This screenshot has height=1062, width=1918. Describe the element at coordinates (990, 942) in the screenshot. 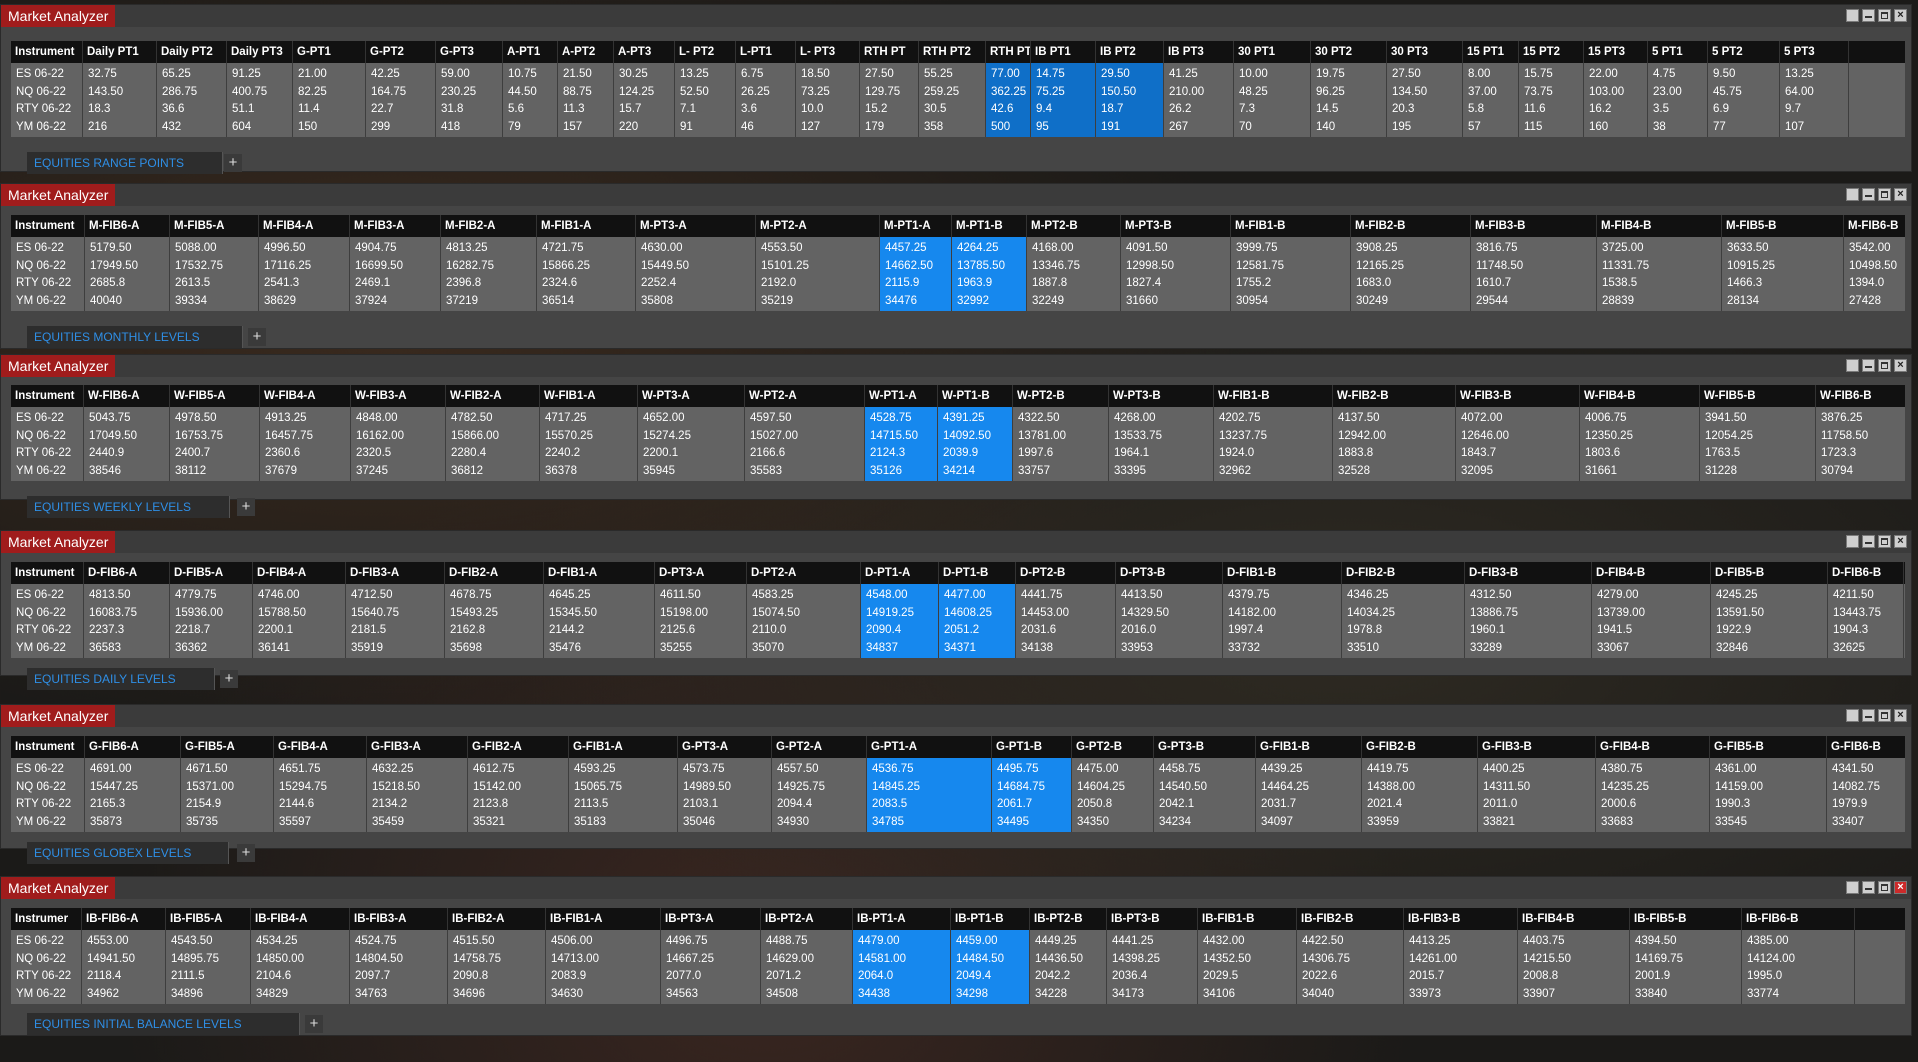

I see `value-cell: 4459.00` at that location.